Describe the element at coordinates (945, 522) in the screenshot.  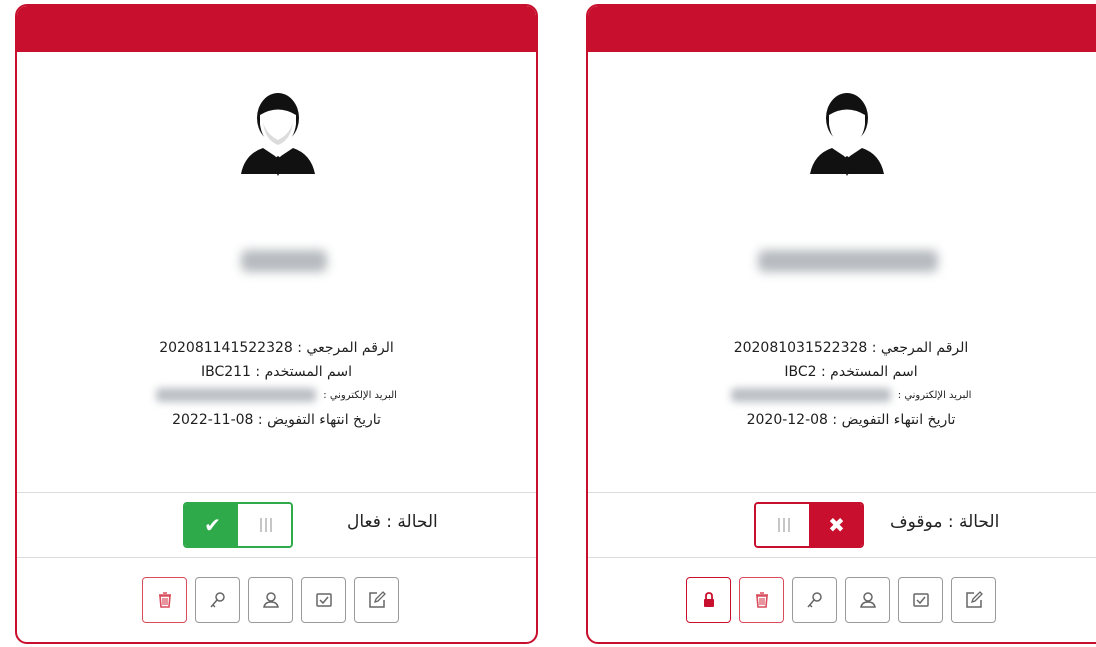
I see `status-label: الحالة : موقوف` at that location.